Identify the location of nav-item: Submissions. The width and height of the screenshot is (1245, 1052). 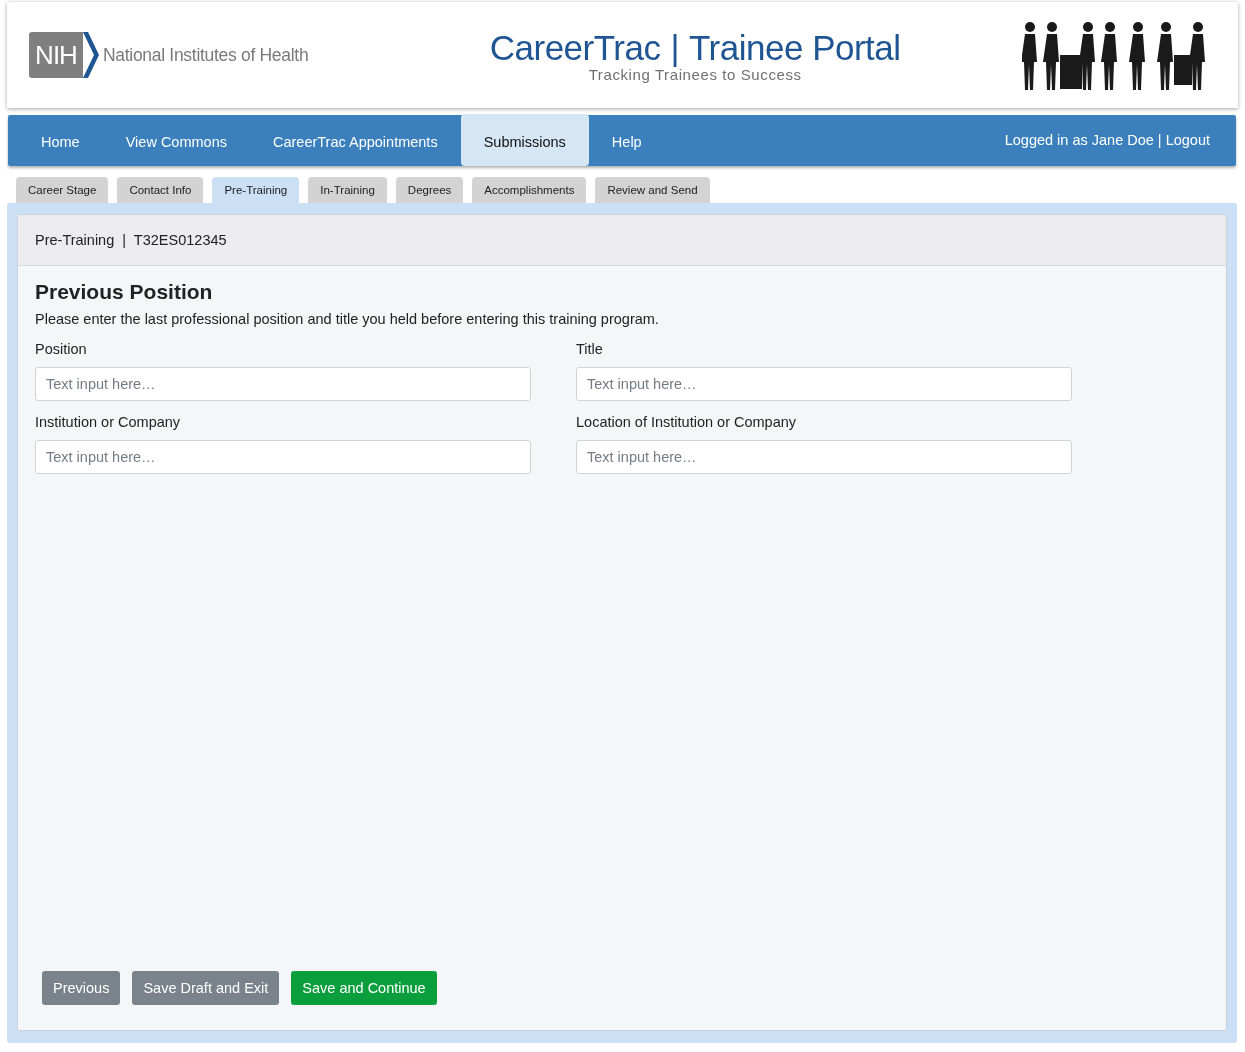
(524, 140).